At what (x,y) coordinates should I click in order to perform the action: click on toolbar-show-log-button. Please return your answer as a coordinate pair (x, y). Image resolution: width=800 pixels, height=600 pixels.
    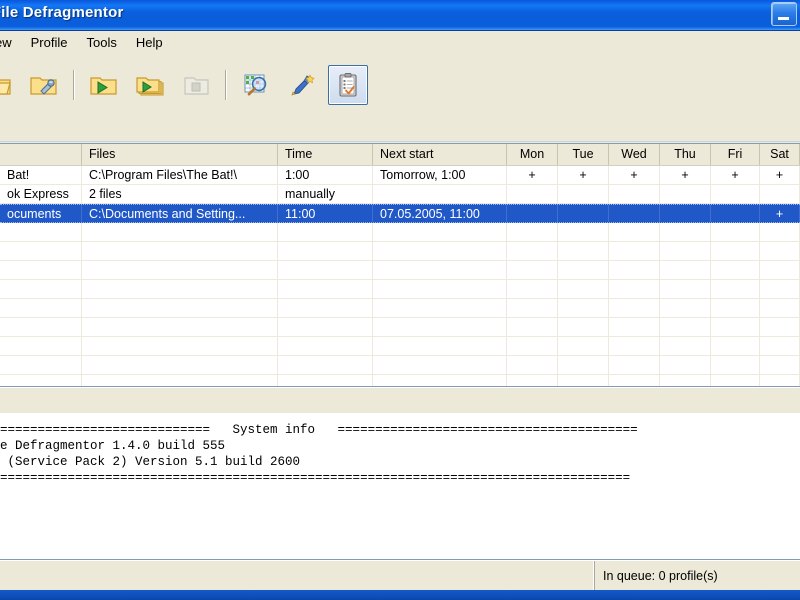
    Looking at the image, I should click on (348, 85).